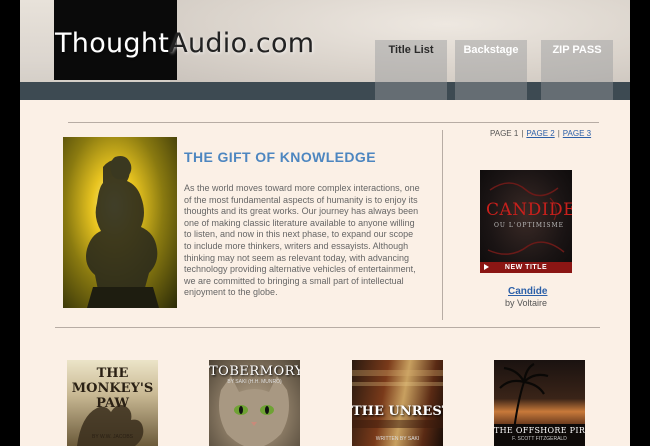 The image size is (650, 446). I want to click on book-cover-monkeys-paw: THE MONKEY'S PAW BY W.W. JACOBS, so click(112, 403).